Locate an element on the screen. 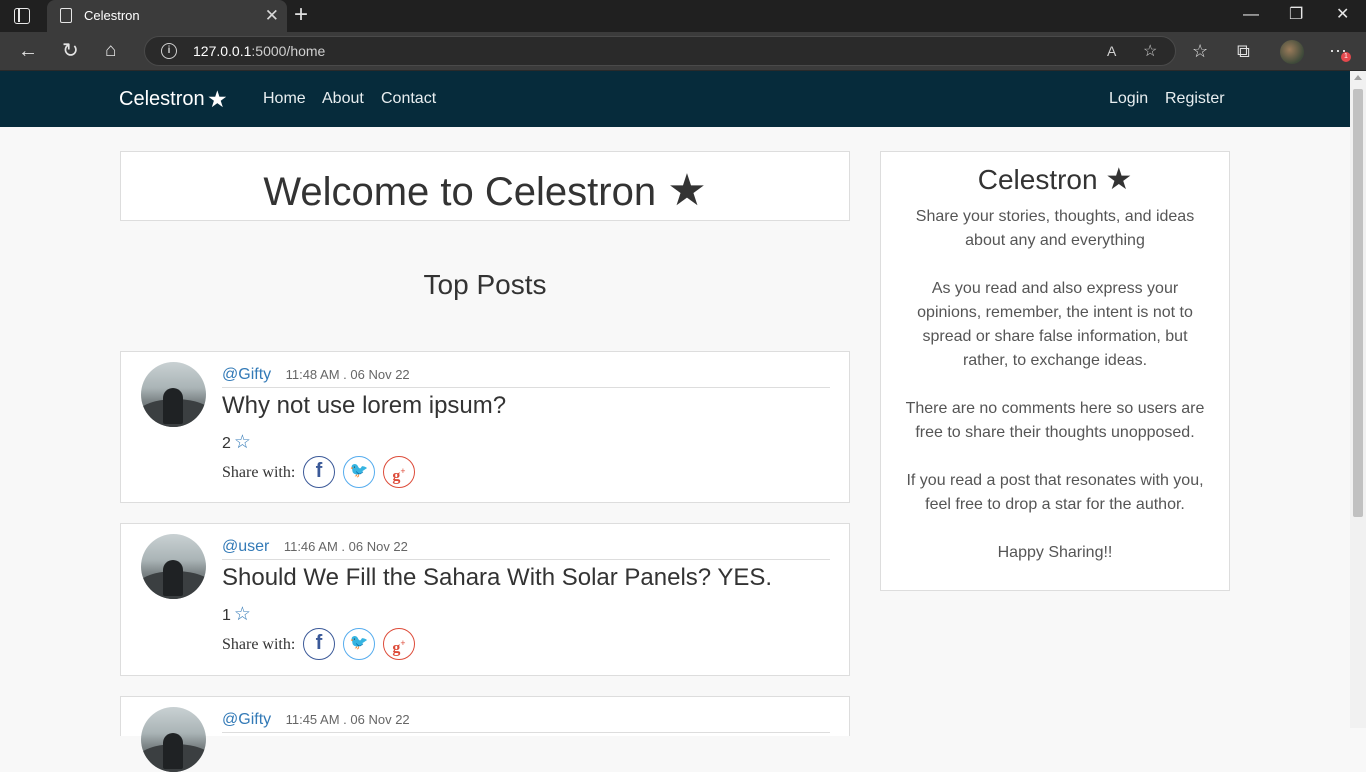 The width and height of the screenshot is (1366, 772). minimize-button: — is located at coordinates (1251, 15).